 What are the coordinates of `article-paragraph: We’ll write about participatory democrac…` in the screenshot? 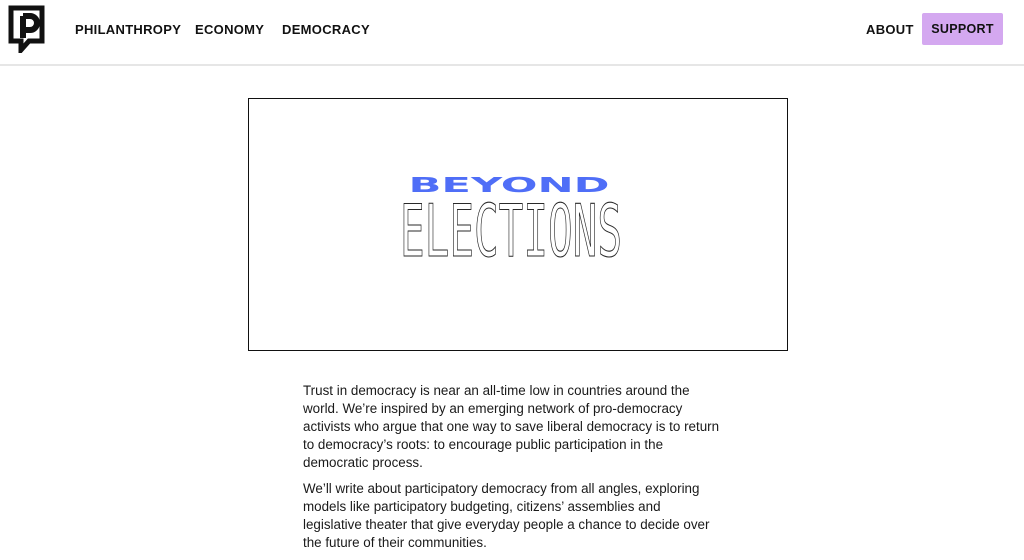 It's located at (506, 515).